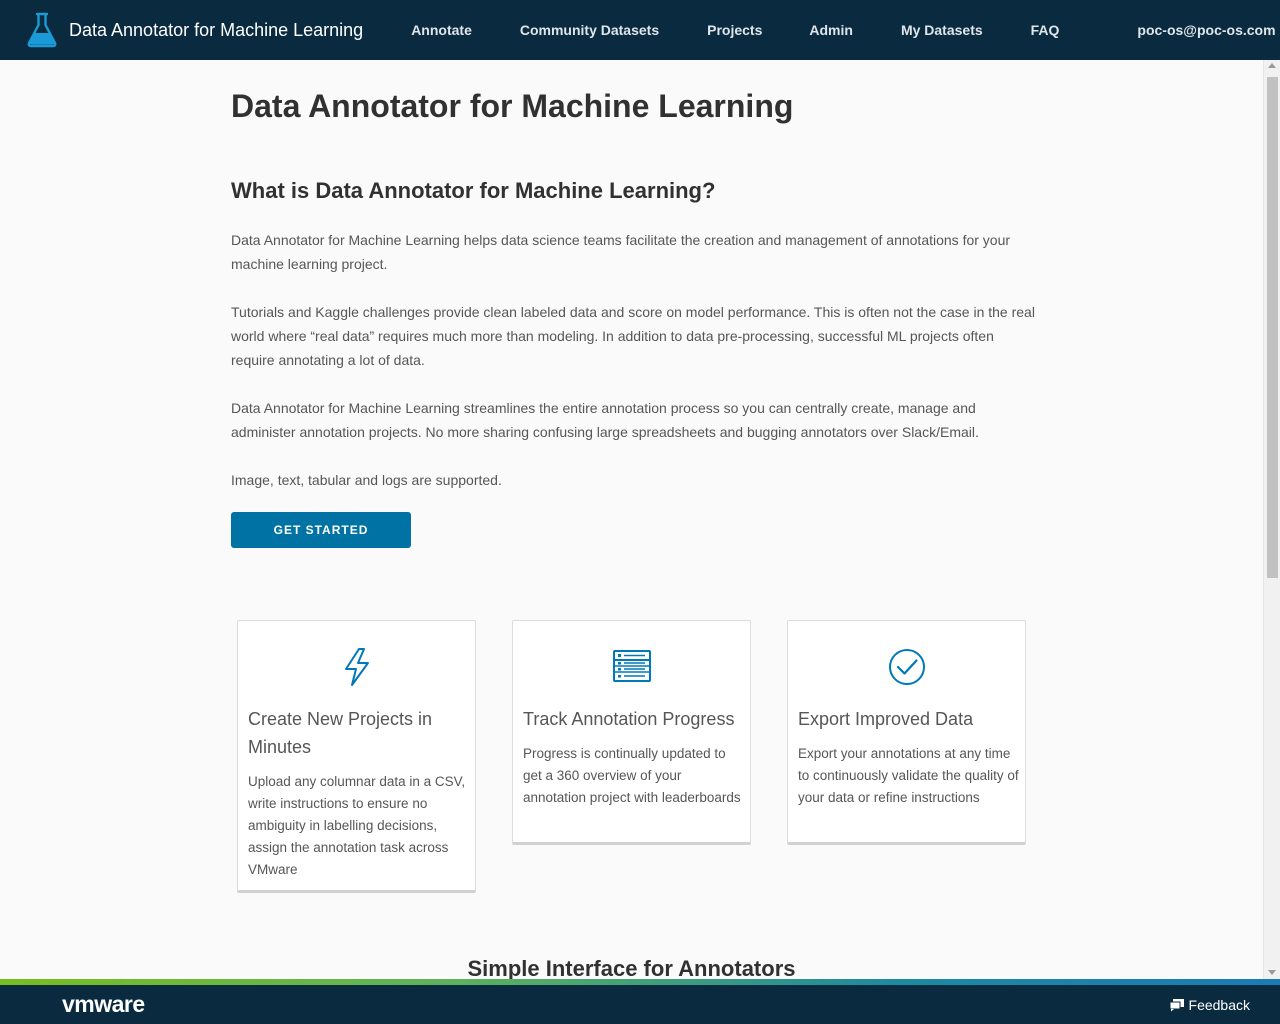 The image size is (1280, 1024). Describe the element at coordinates (1219, 1005) in the screenshot. I see `feedback-label: Feedback` at that location.